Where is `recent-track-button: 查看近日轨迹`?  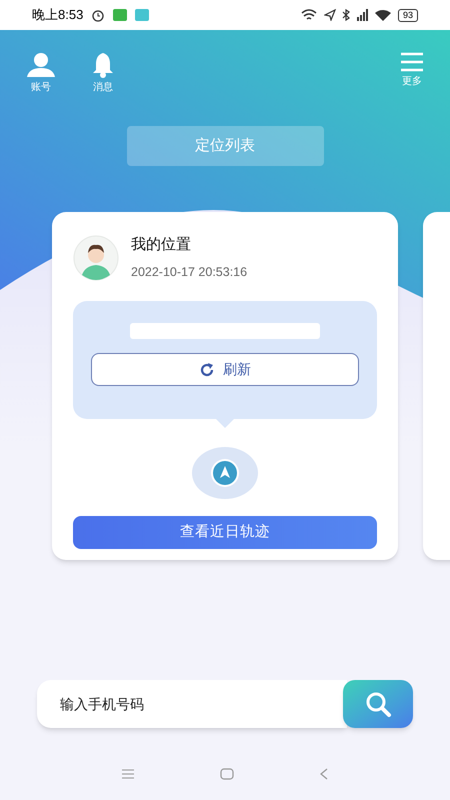
recent-track-button: 查看近日轨迹 is located at coordinates (225, 533).